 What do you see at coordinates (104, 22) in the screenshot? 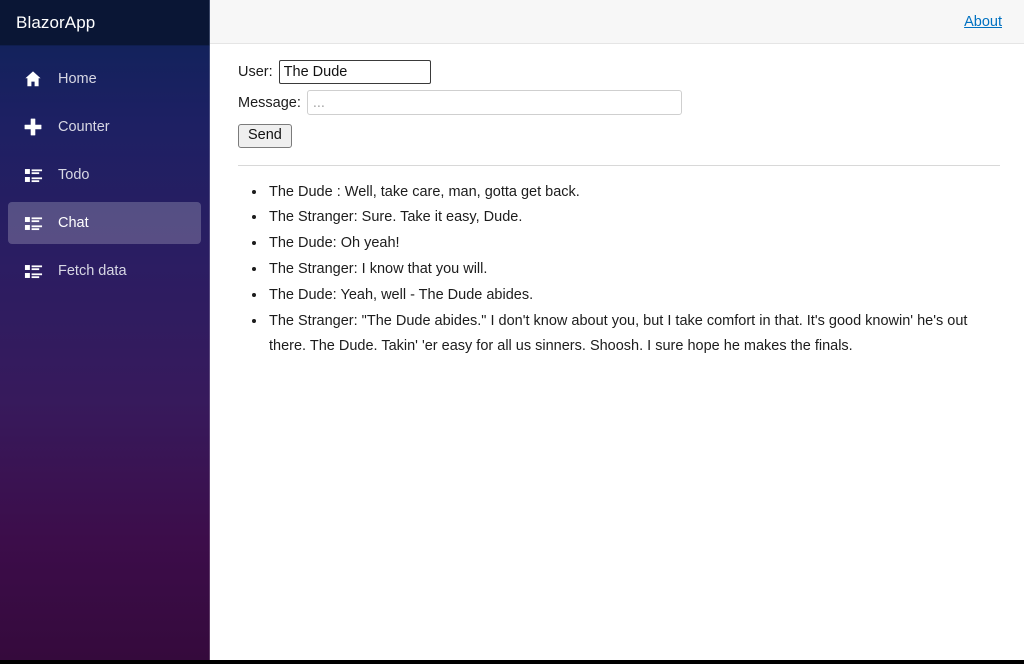
I see `brand-bar: BlazorApp` at bounding box center [104, 22].